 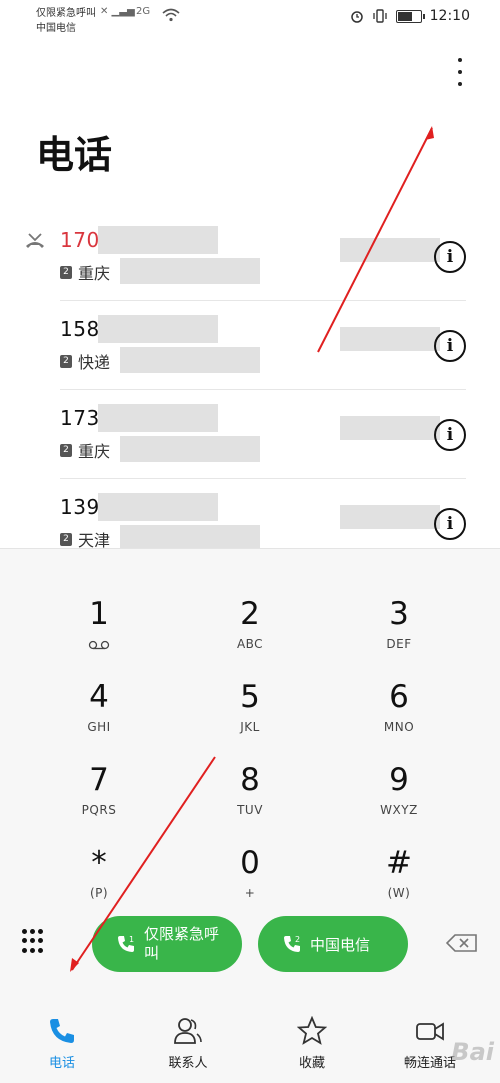 I want to click on dialpad-key-digit: 2, so click(x=250, y=614).